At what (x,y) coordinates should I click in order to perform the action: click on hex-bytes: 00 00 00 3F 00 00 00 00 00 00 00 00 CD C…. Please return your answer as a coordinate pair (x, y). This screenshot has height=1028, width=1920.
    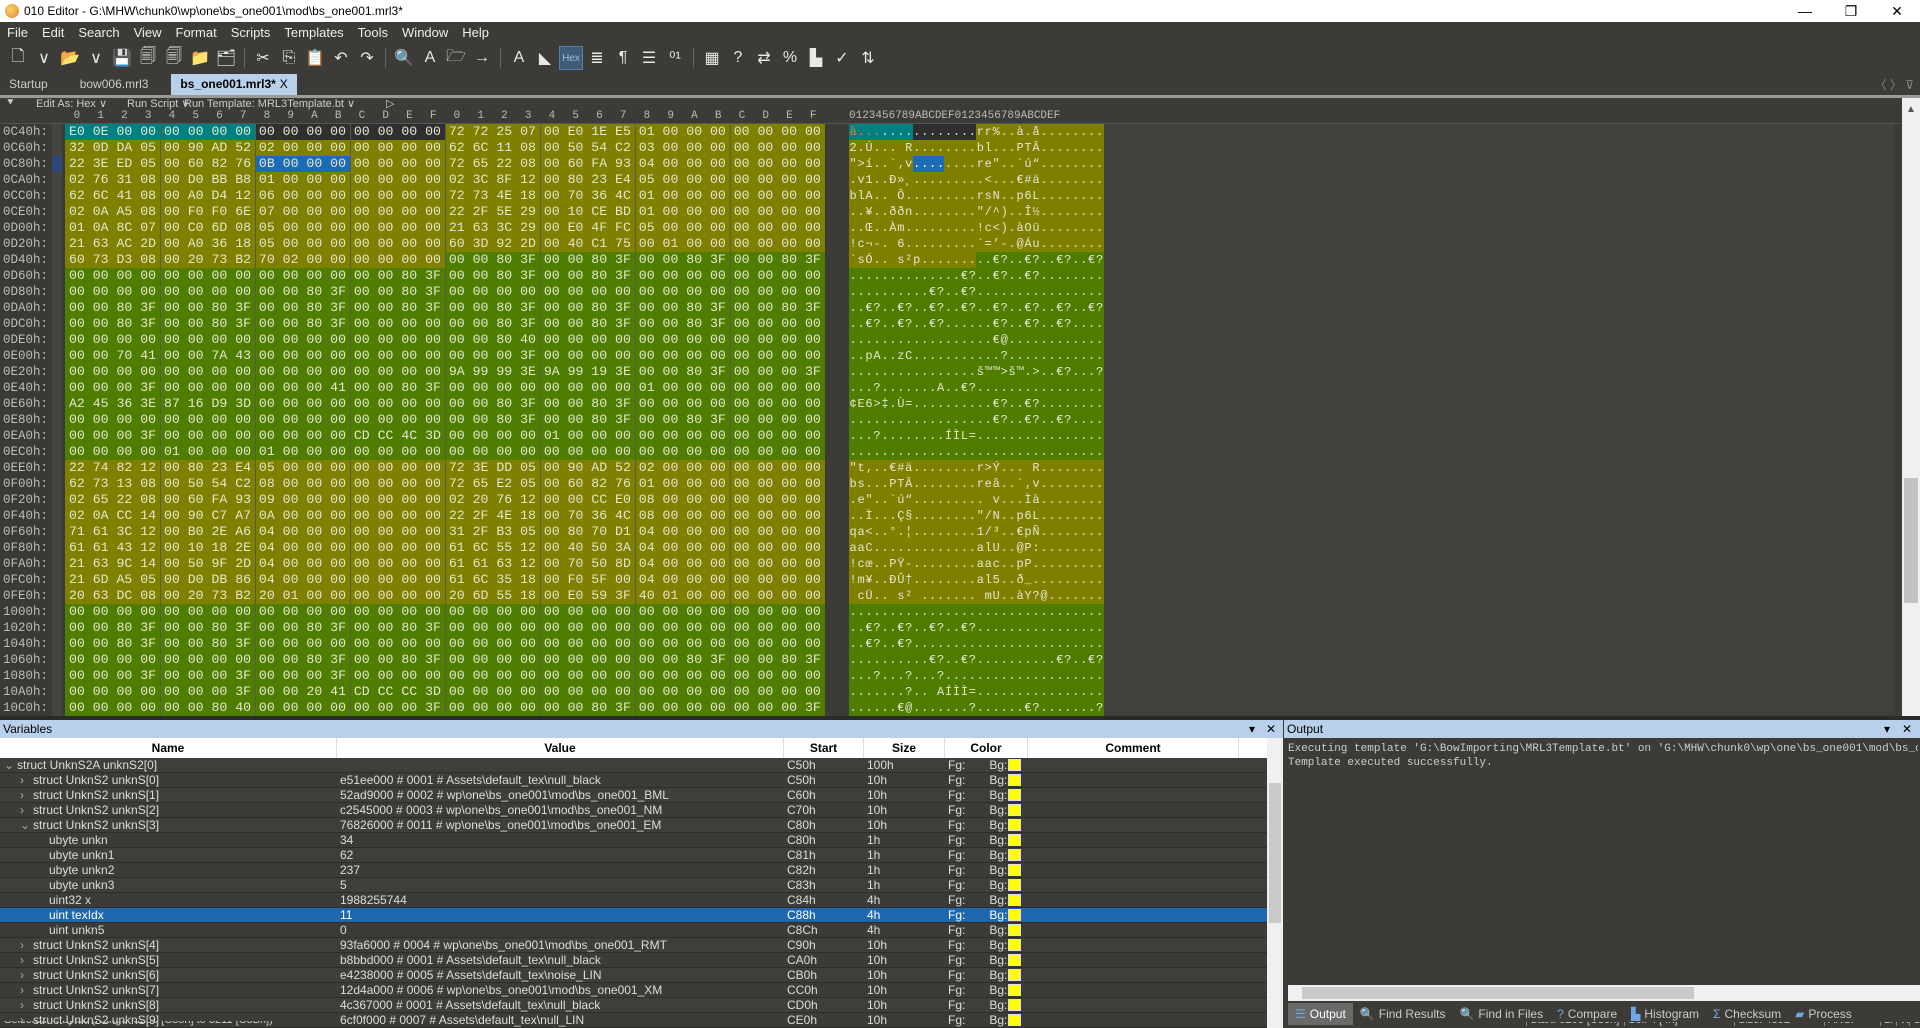
    Looking at the image, I should click on (445, 436).